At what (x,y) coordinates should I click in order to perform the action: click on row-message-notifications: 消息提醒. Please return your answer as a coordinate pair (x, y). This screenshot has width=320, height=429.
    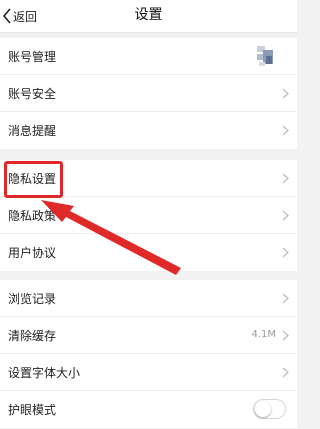
    Looking at the image, I should click on (148, 130).